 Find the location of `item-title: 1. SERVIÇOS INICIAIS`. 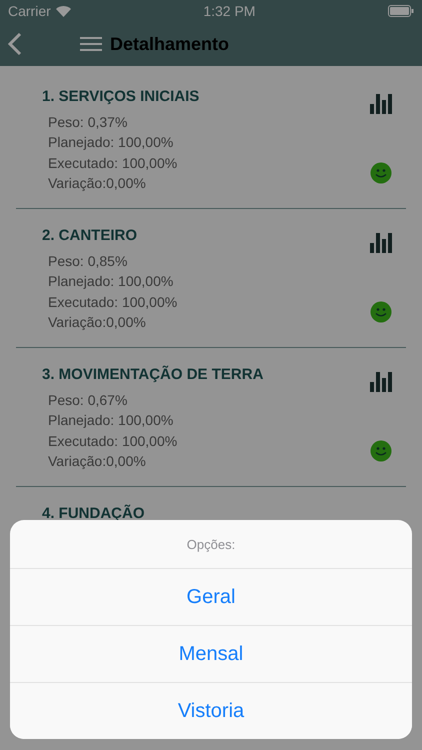

item-title: 1. SERVIÇOS INICIAIS is located at coordinates (121, 97).